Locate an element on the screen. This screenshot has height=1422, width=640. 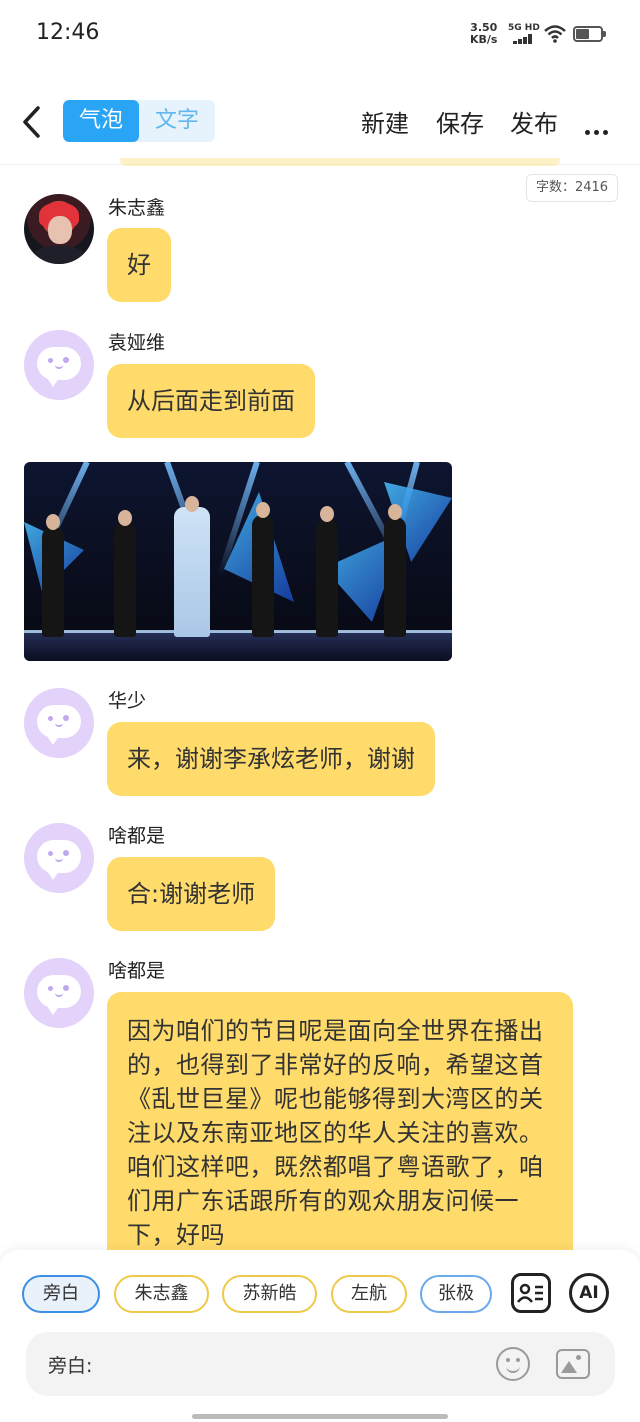
role-chip: 朱志鑫 is located at coordinates (161, 1294).